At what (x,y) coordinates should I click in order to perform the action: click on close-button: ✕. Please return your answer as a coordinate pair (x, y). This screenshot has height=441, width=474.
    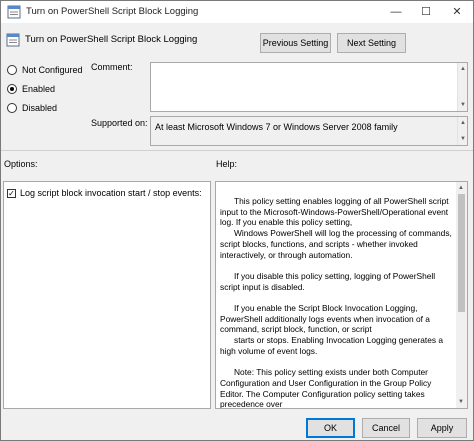
    Looking at the image, I should click on (457, 12).